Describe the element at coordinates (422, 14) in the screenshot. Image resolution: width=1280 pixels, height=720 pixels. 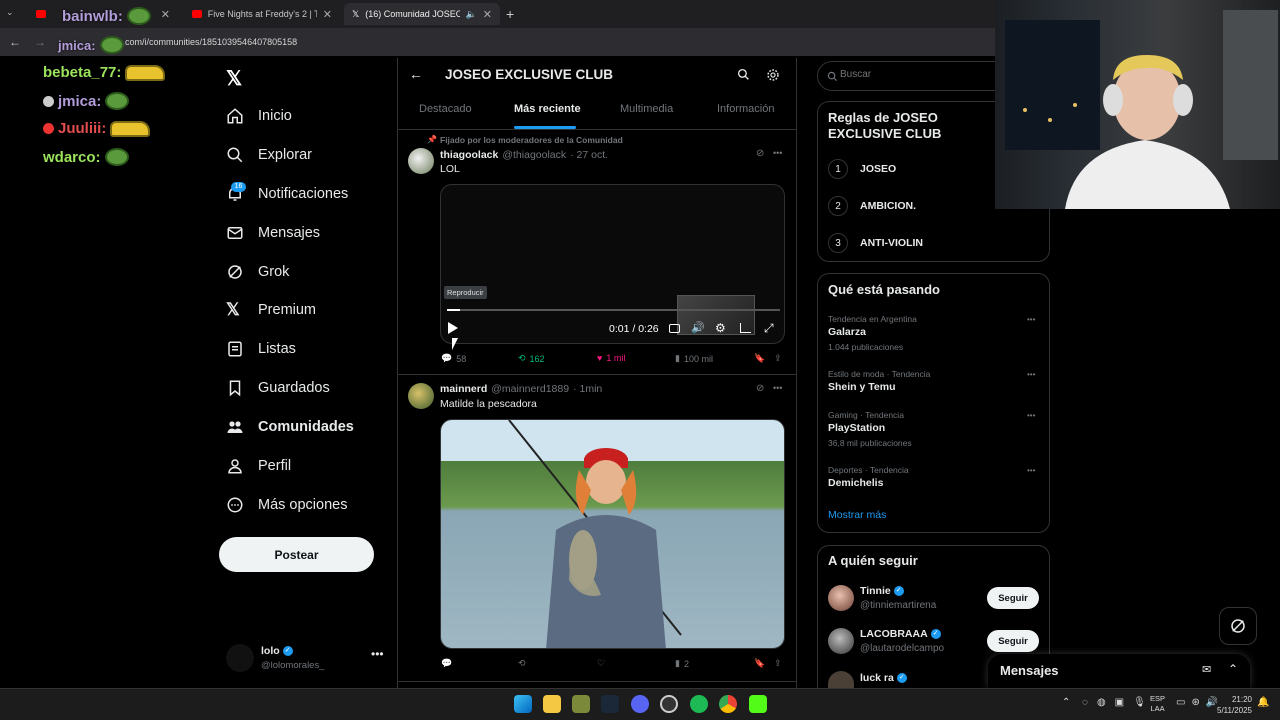
I see `browser-tab-community: 𝕏 (16) Comunidad JOSEO EXC 🔈 ✕` at that location.